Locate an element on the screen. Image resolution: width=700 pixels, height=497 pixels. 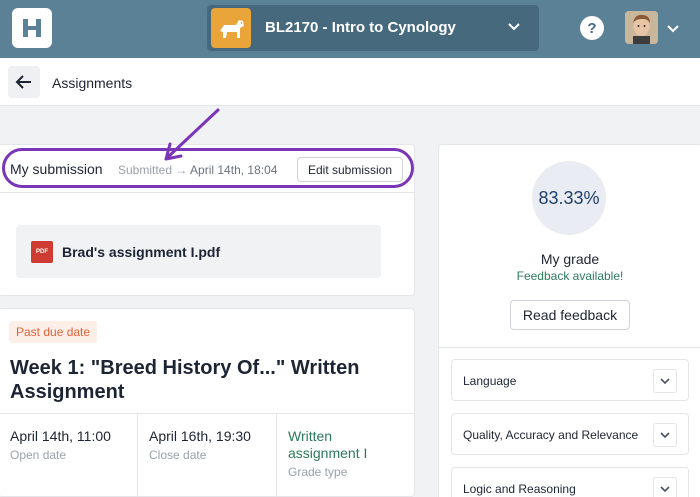
submission-status: Submitted → April 14th, 18:04 is located at coordinates (197, 170).